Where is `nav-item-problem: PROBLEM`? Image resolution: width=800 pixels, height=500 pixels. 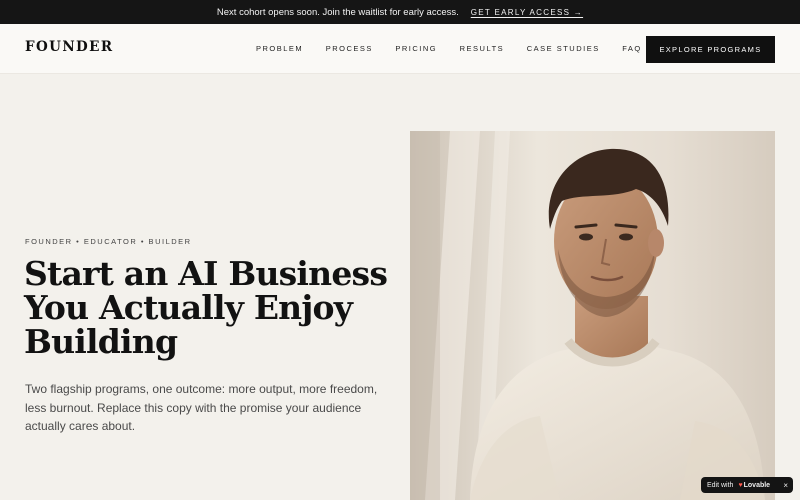
nav-item-problem: PROBLEM is located at coordinates (279, 48).